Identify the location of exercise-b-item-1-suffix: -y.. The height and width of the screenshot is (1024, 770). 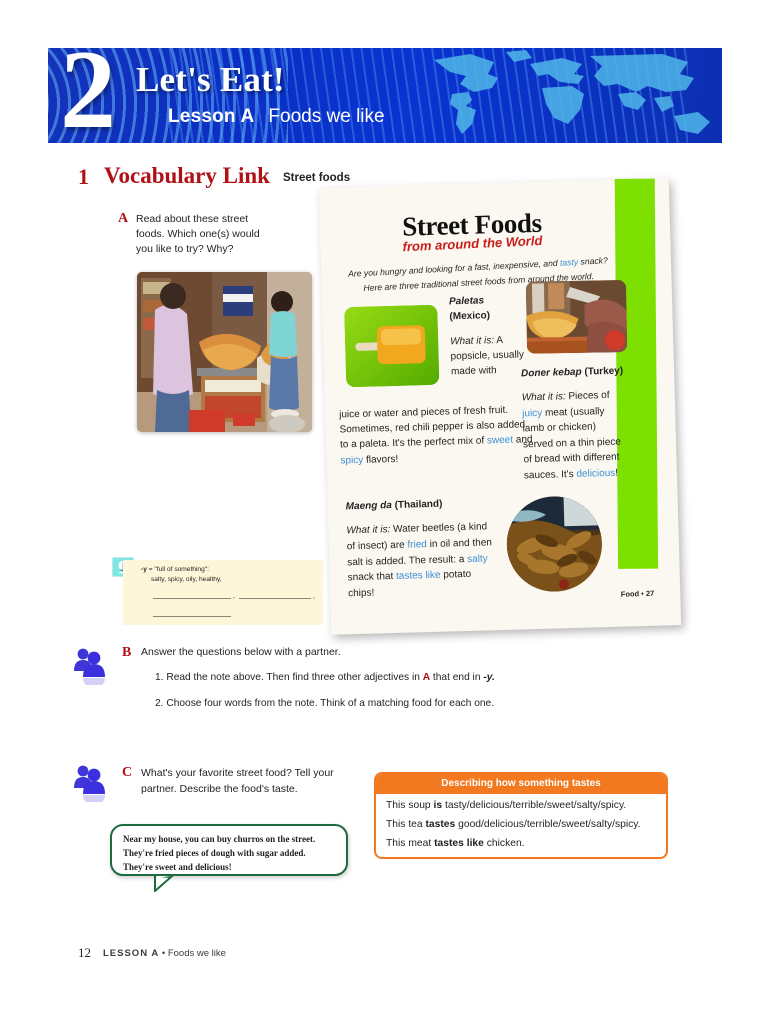
(489, 677).